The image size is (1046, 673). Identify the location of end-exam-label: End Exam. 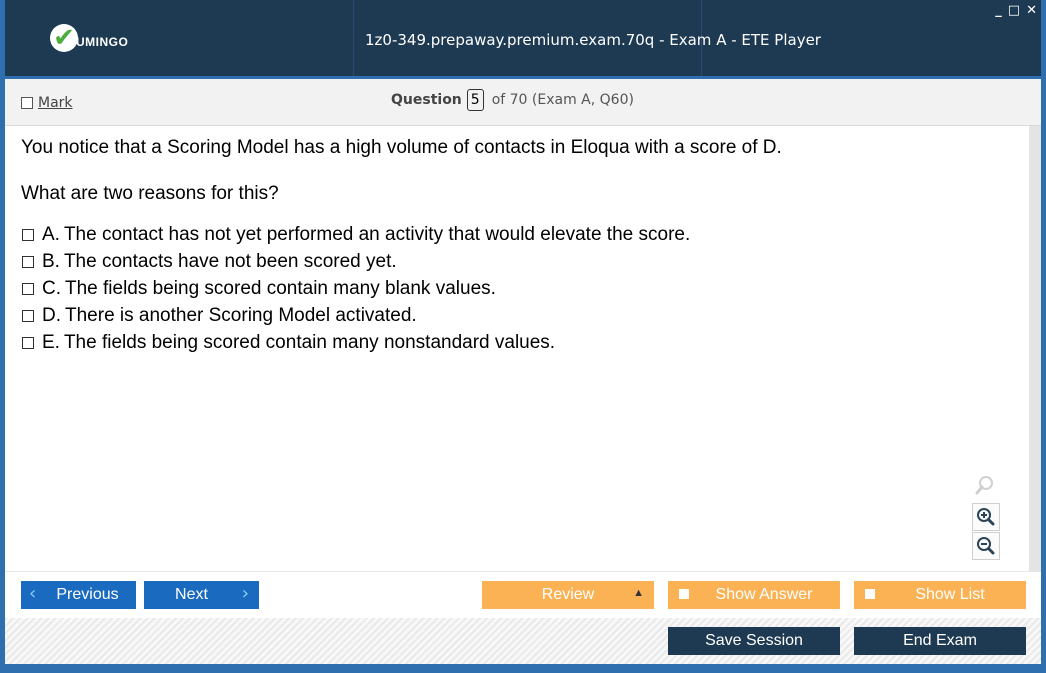
(940, 640).